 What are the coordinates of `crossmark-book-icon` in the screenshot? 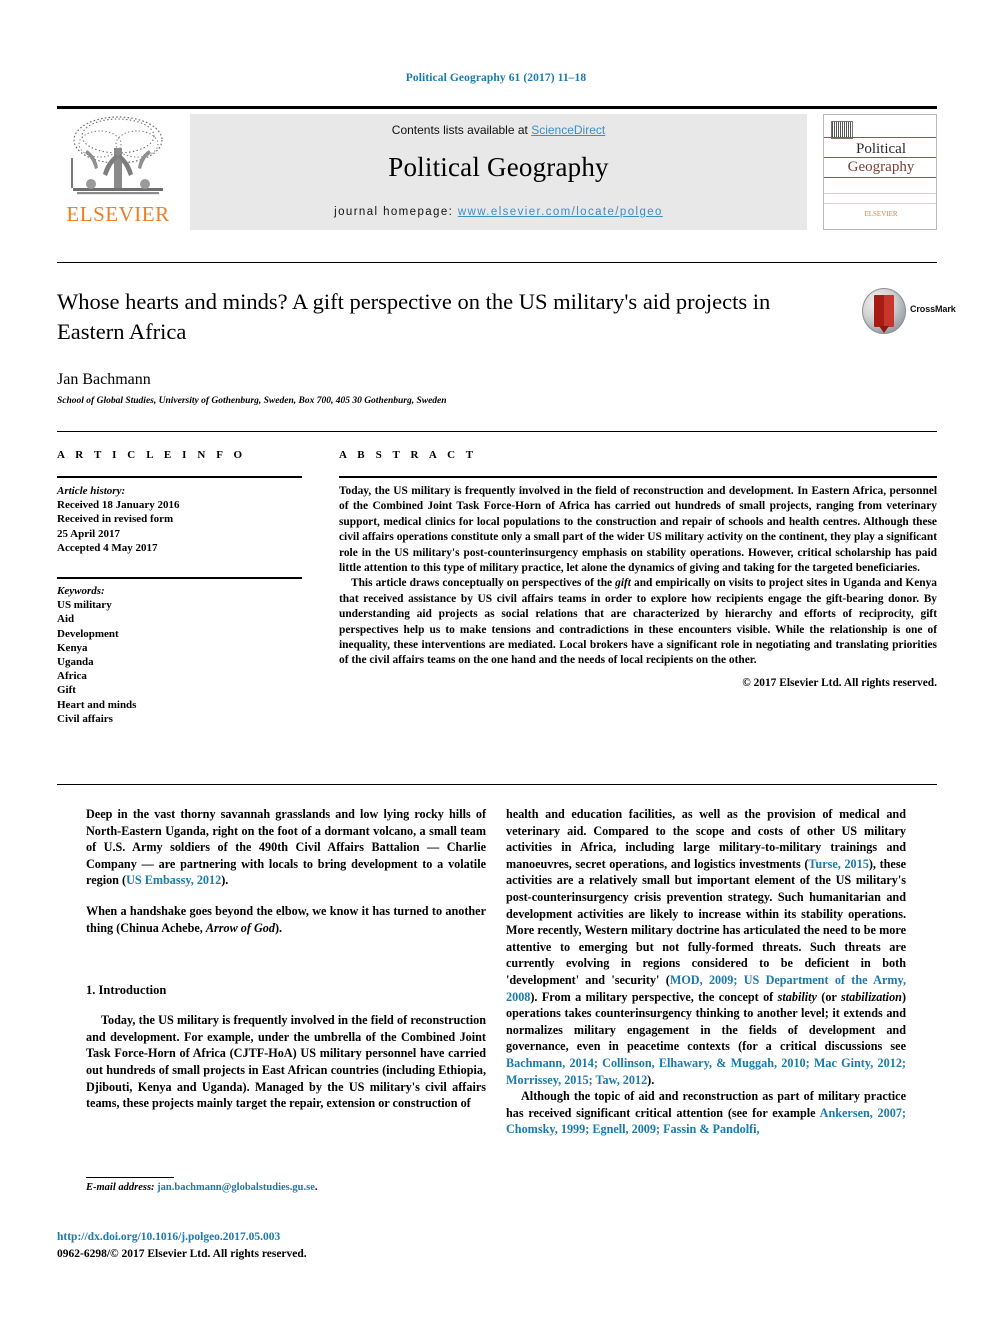 It's located at (884, 314).